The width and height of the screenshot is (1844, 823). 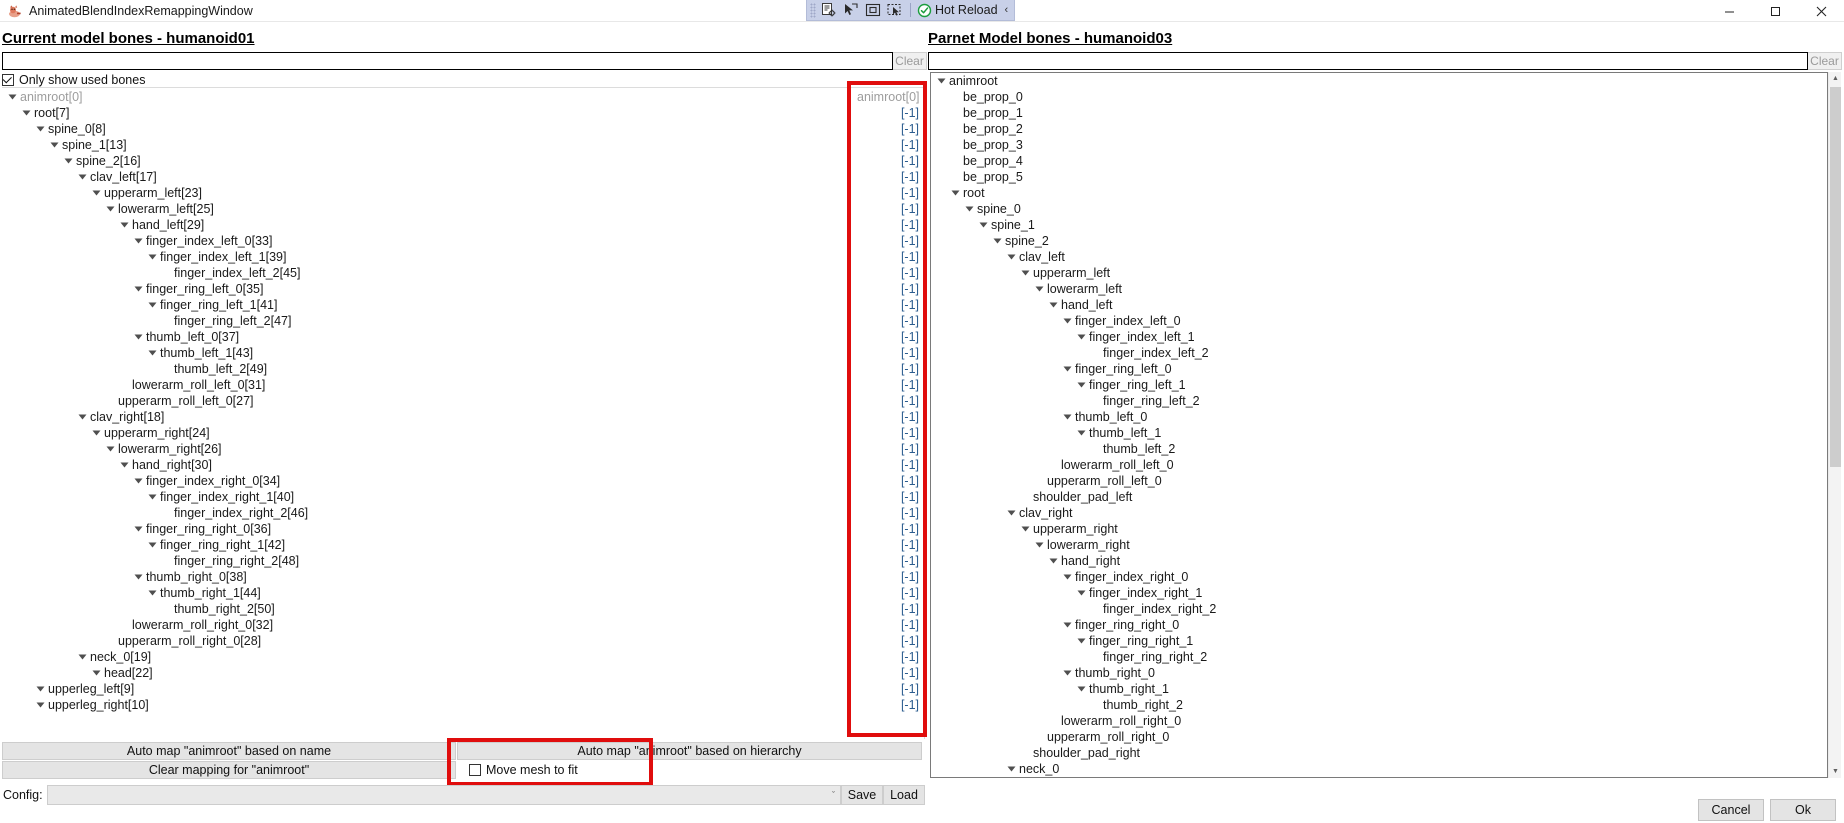 I want to click on hot-reload-button: Hot Reload, so click(x=958, y=10).